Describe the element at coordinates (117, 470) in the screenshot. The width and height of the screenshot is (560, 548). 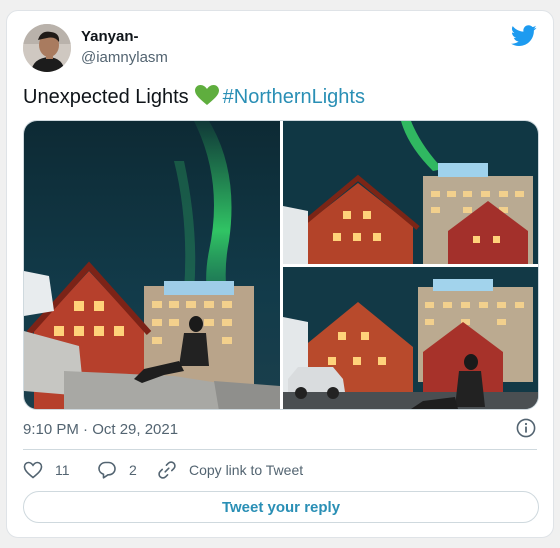
I see `reply-button: 2` at that location.